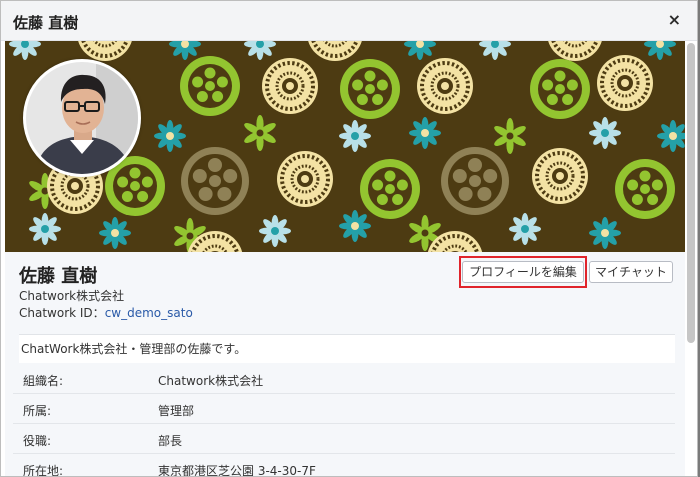 The width and height of the screenshot is (700, 477). What do you see at coordinates (176, 411) in the screenshot?
I see `detail-value: 管理部` at bounding box center [176, 411].